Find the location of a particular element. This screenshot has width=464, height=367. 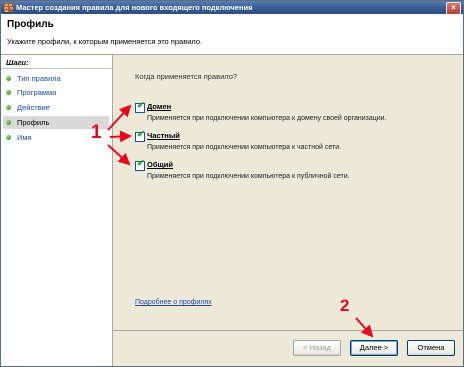

sidebar-item-label: Профиль is located at coordinates (33, 122).